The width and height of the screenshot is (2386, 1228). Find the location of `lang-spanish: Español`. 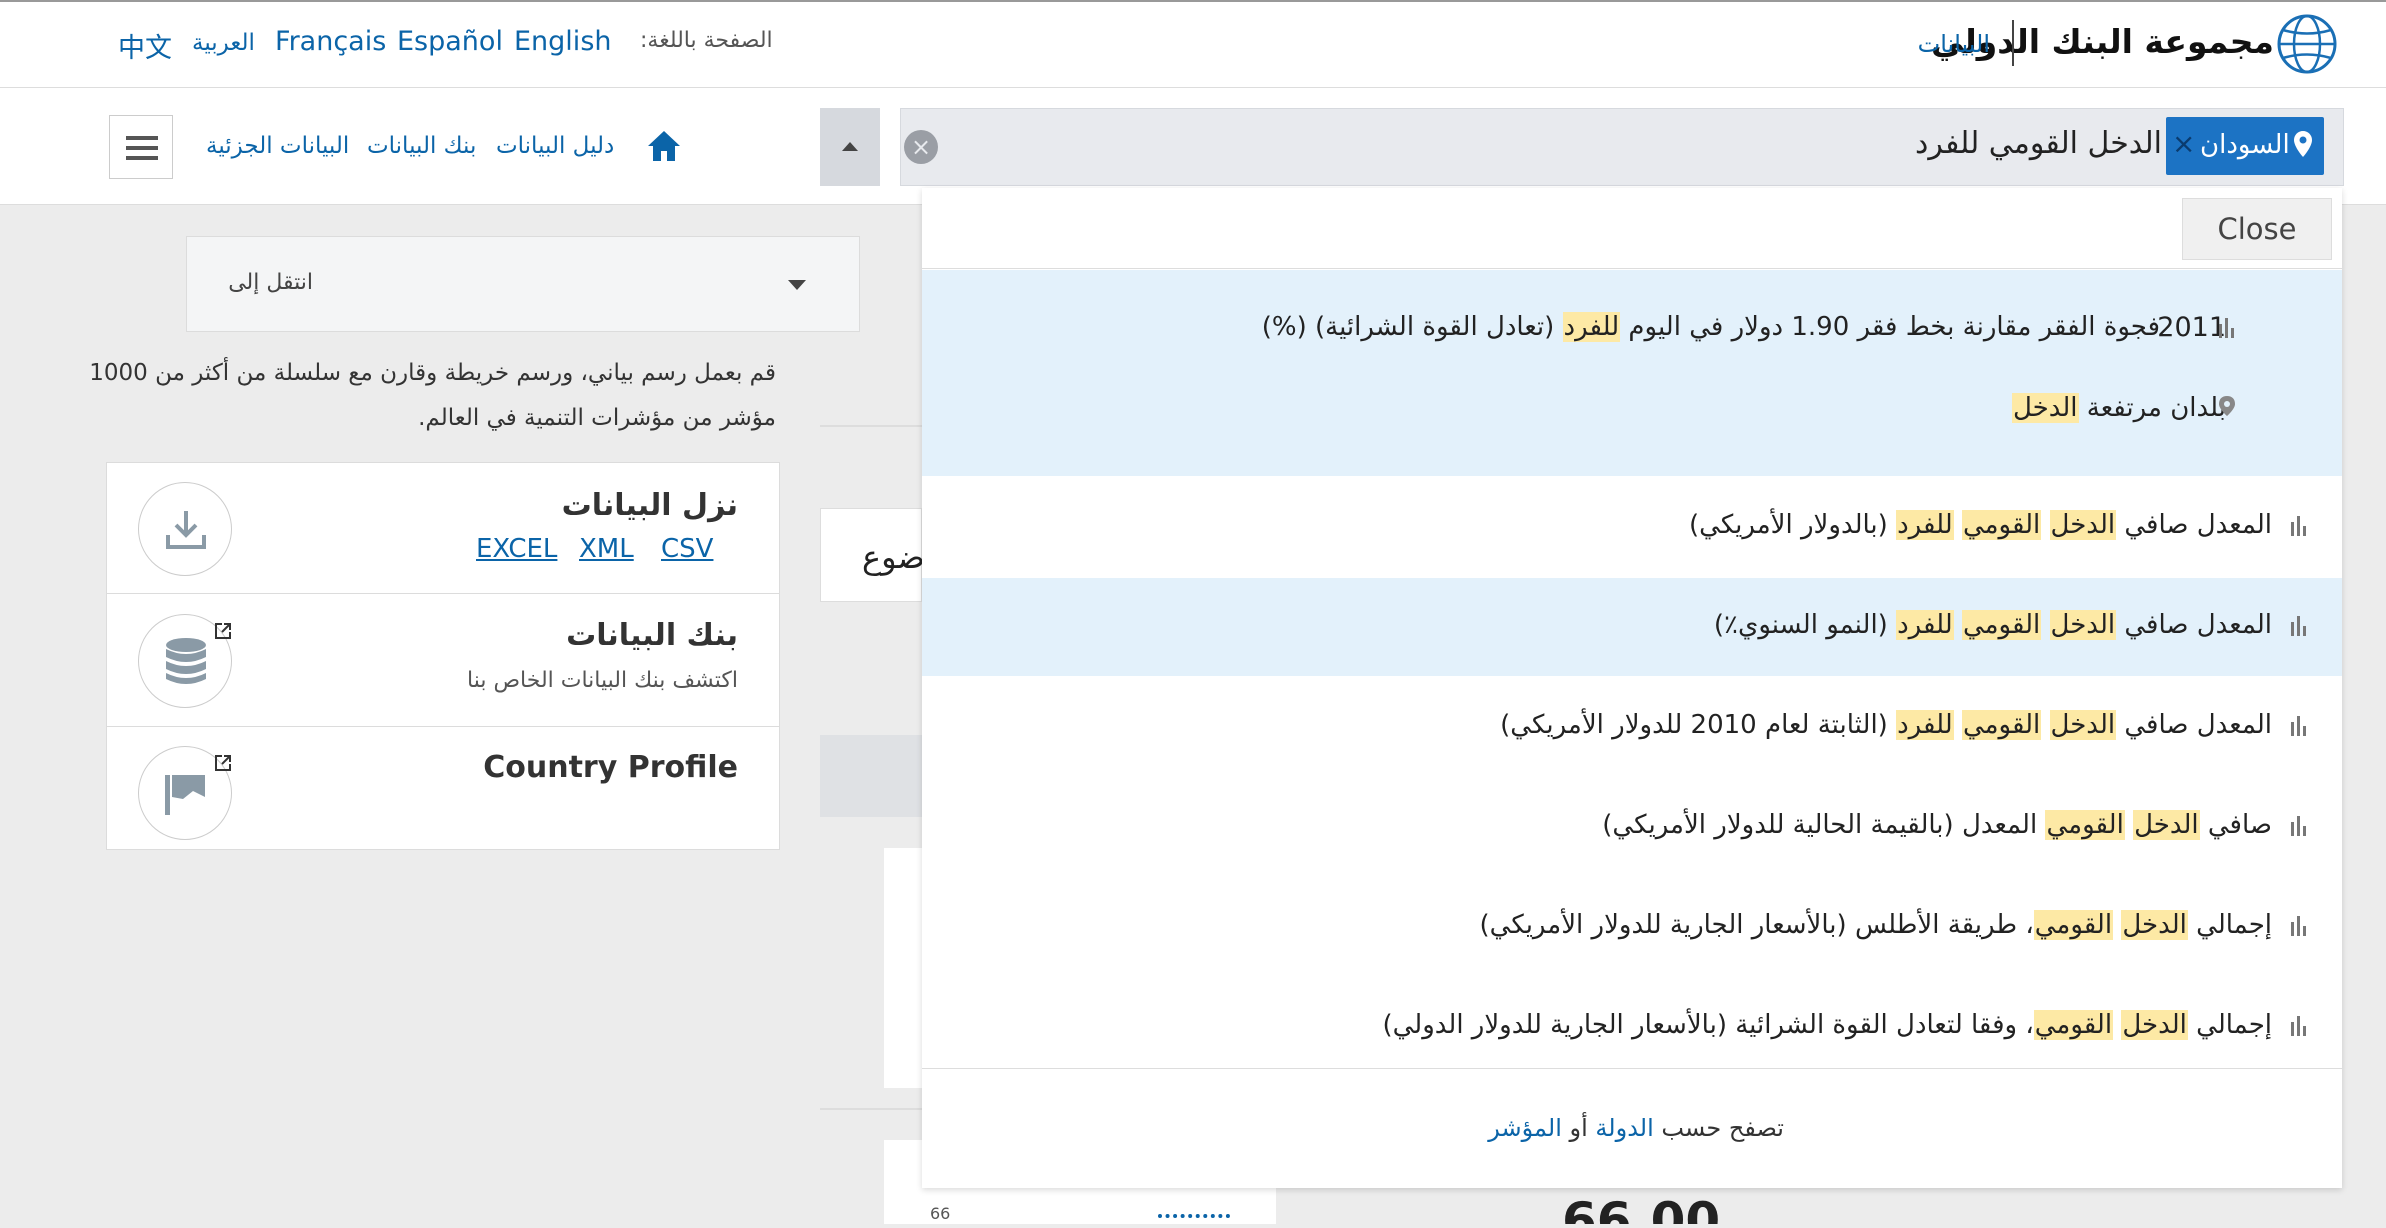

lang-spanish: Español is located at coordinates (450, 41).